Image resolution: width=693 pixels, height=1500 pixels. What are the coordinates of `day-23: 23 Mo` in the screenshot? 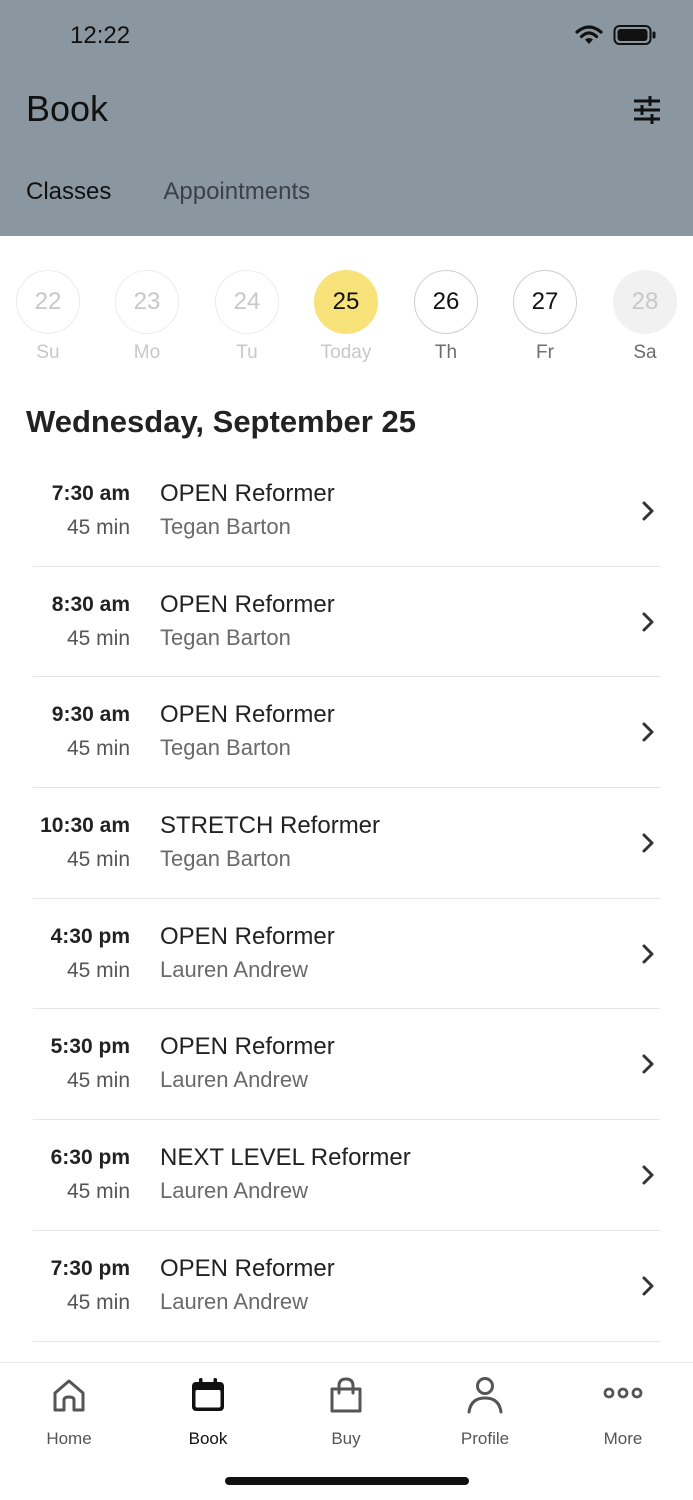 It's located at (147, 317).